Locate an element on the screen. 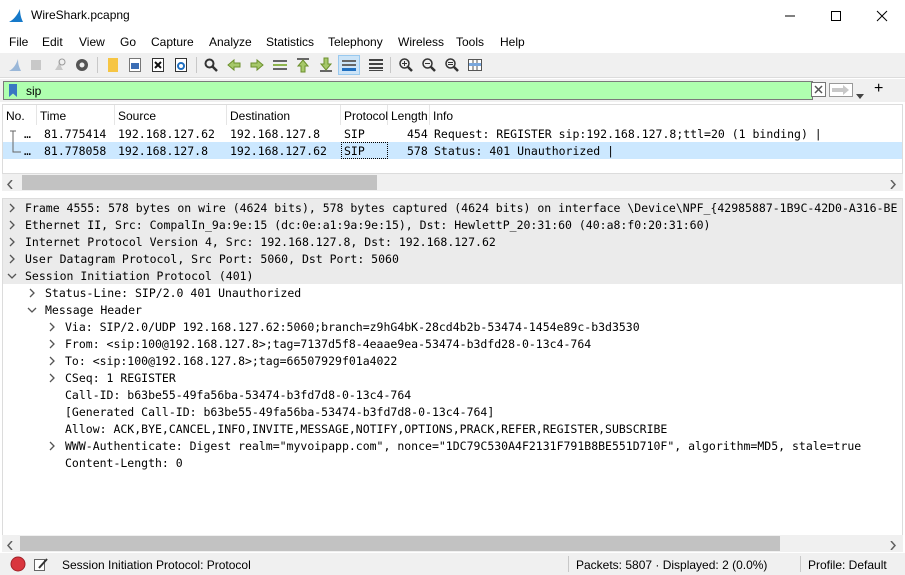  restart-capture-button is located at coordinates (59, 65).